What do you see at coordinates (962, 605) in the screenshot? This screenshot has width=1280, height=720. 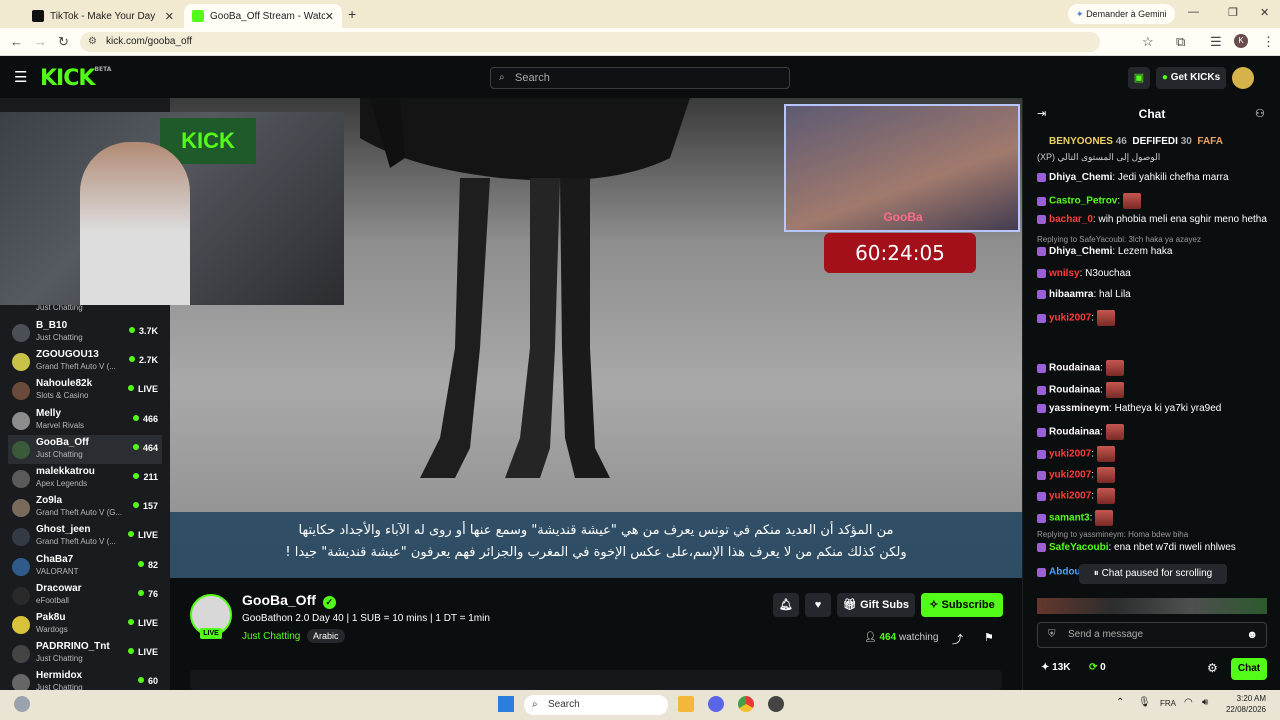 I see `subscribe-button: ✧ Subscribe` at bounding box center [962, 605].